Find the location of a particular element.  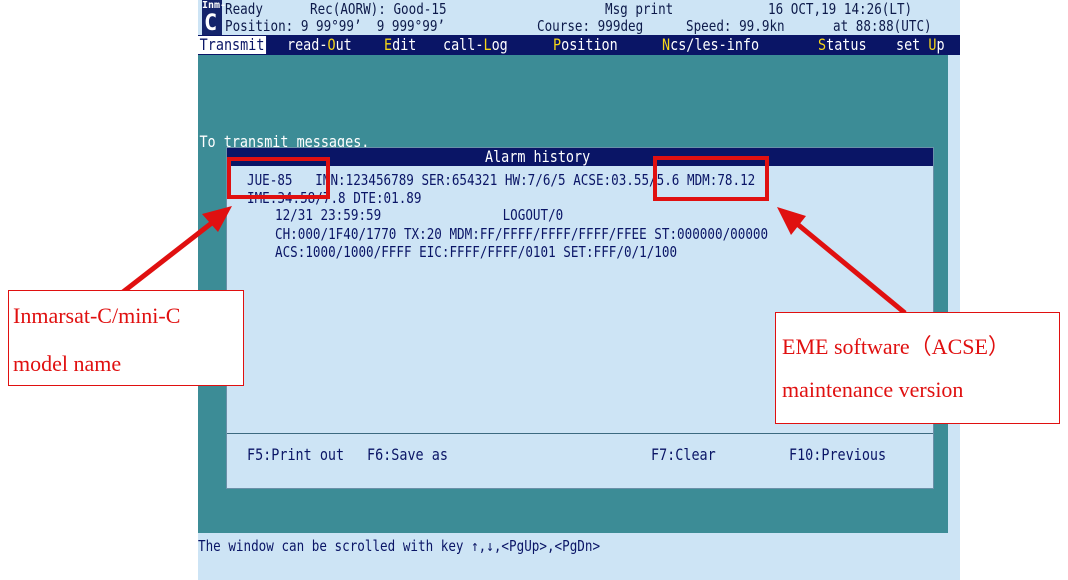

menu-transmit: Transmit is located at coordinates (232, 45).